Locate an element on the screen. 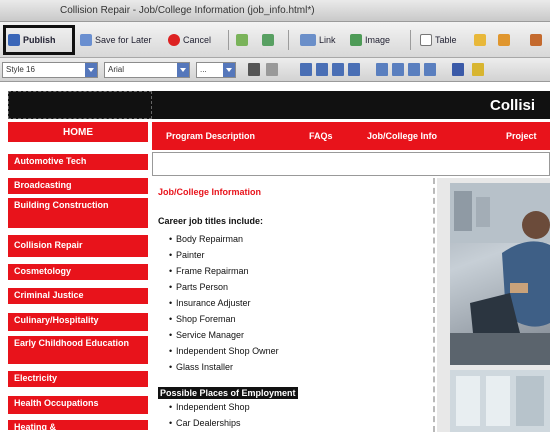 The width and height of the screenshot is (550, 432). table-label: Table is located at coordinates (446, 40).